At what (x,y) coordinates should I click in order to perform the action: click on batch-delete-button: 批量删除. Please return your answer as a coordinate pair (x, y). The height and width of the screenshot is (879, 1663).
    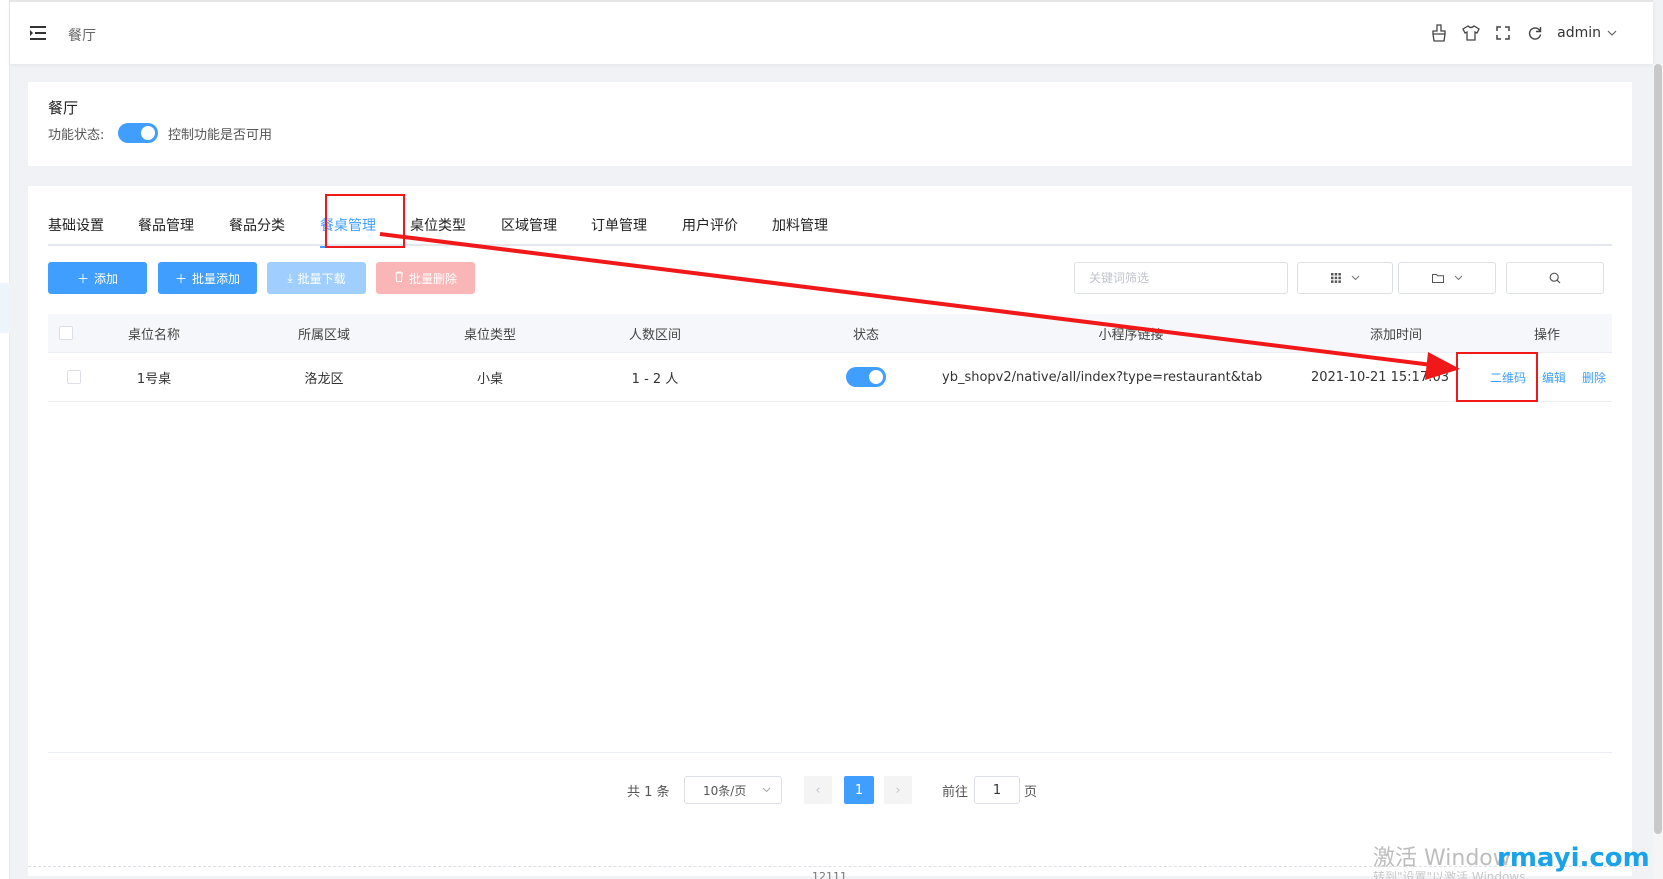
    Looking at the image, I should click on (425, 278).